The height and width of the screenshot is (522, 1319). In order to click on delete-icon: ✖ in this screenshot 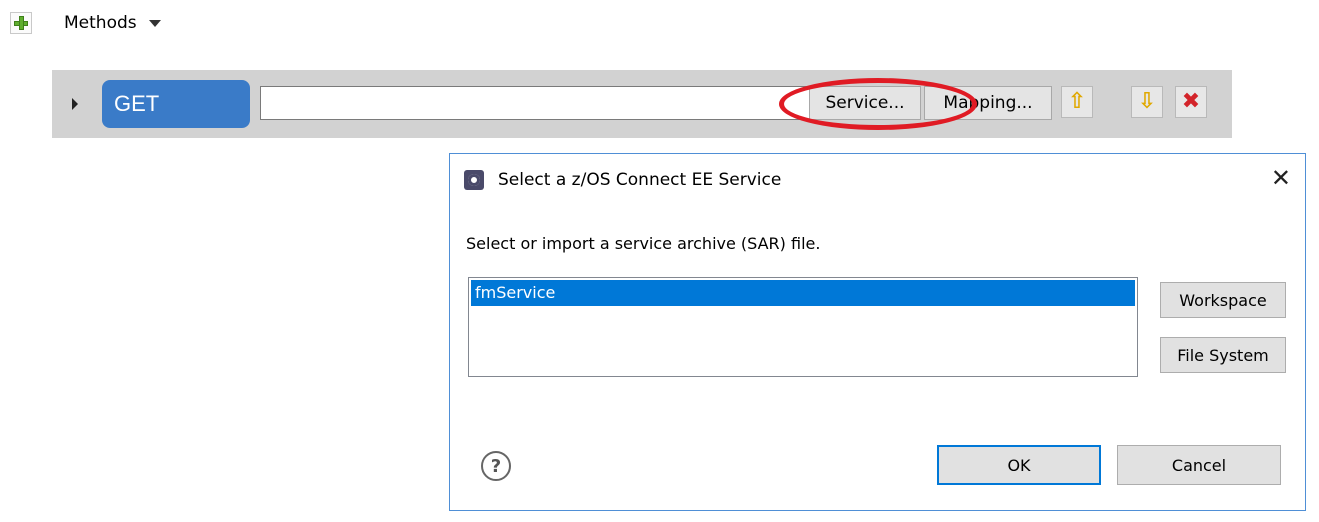, I will do `click(1191, 101)`.